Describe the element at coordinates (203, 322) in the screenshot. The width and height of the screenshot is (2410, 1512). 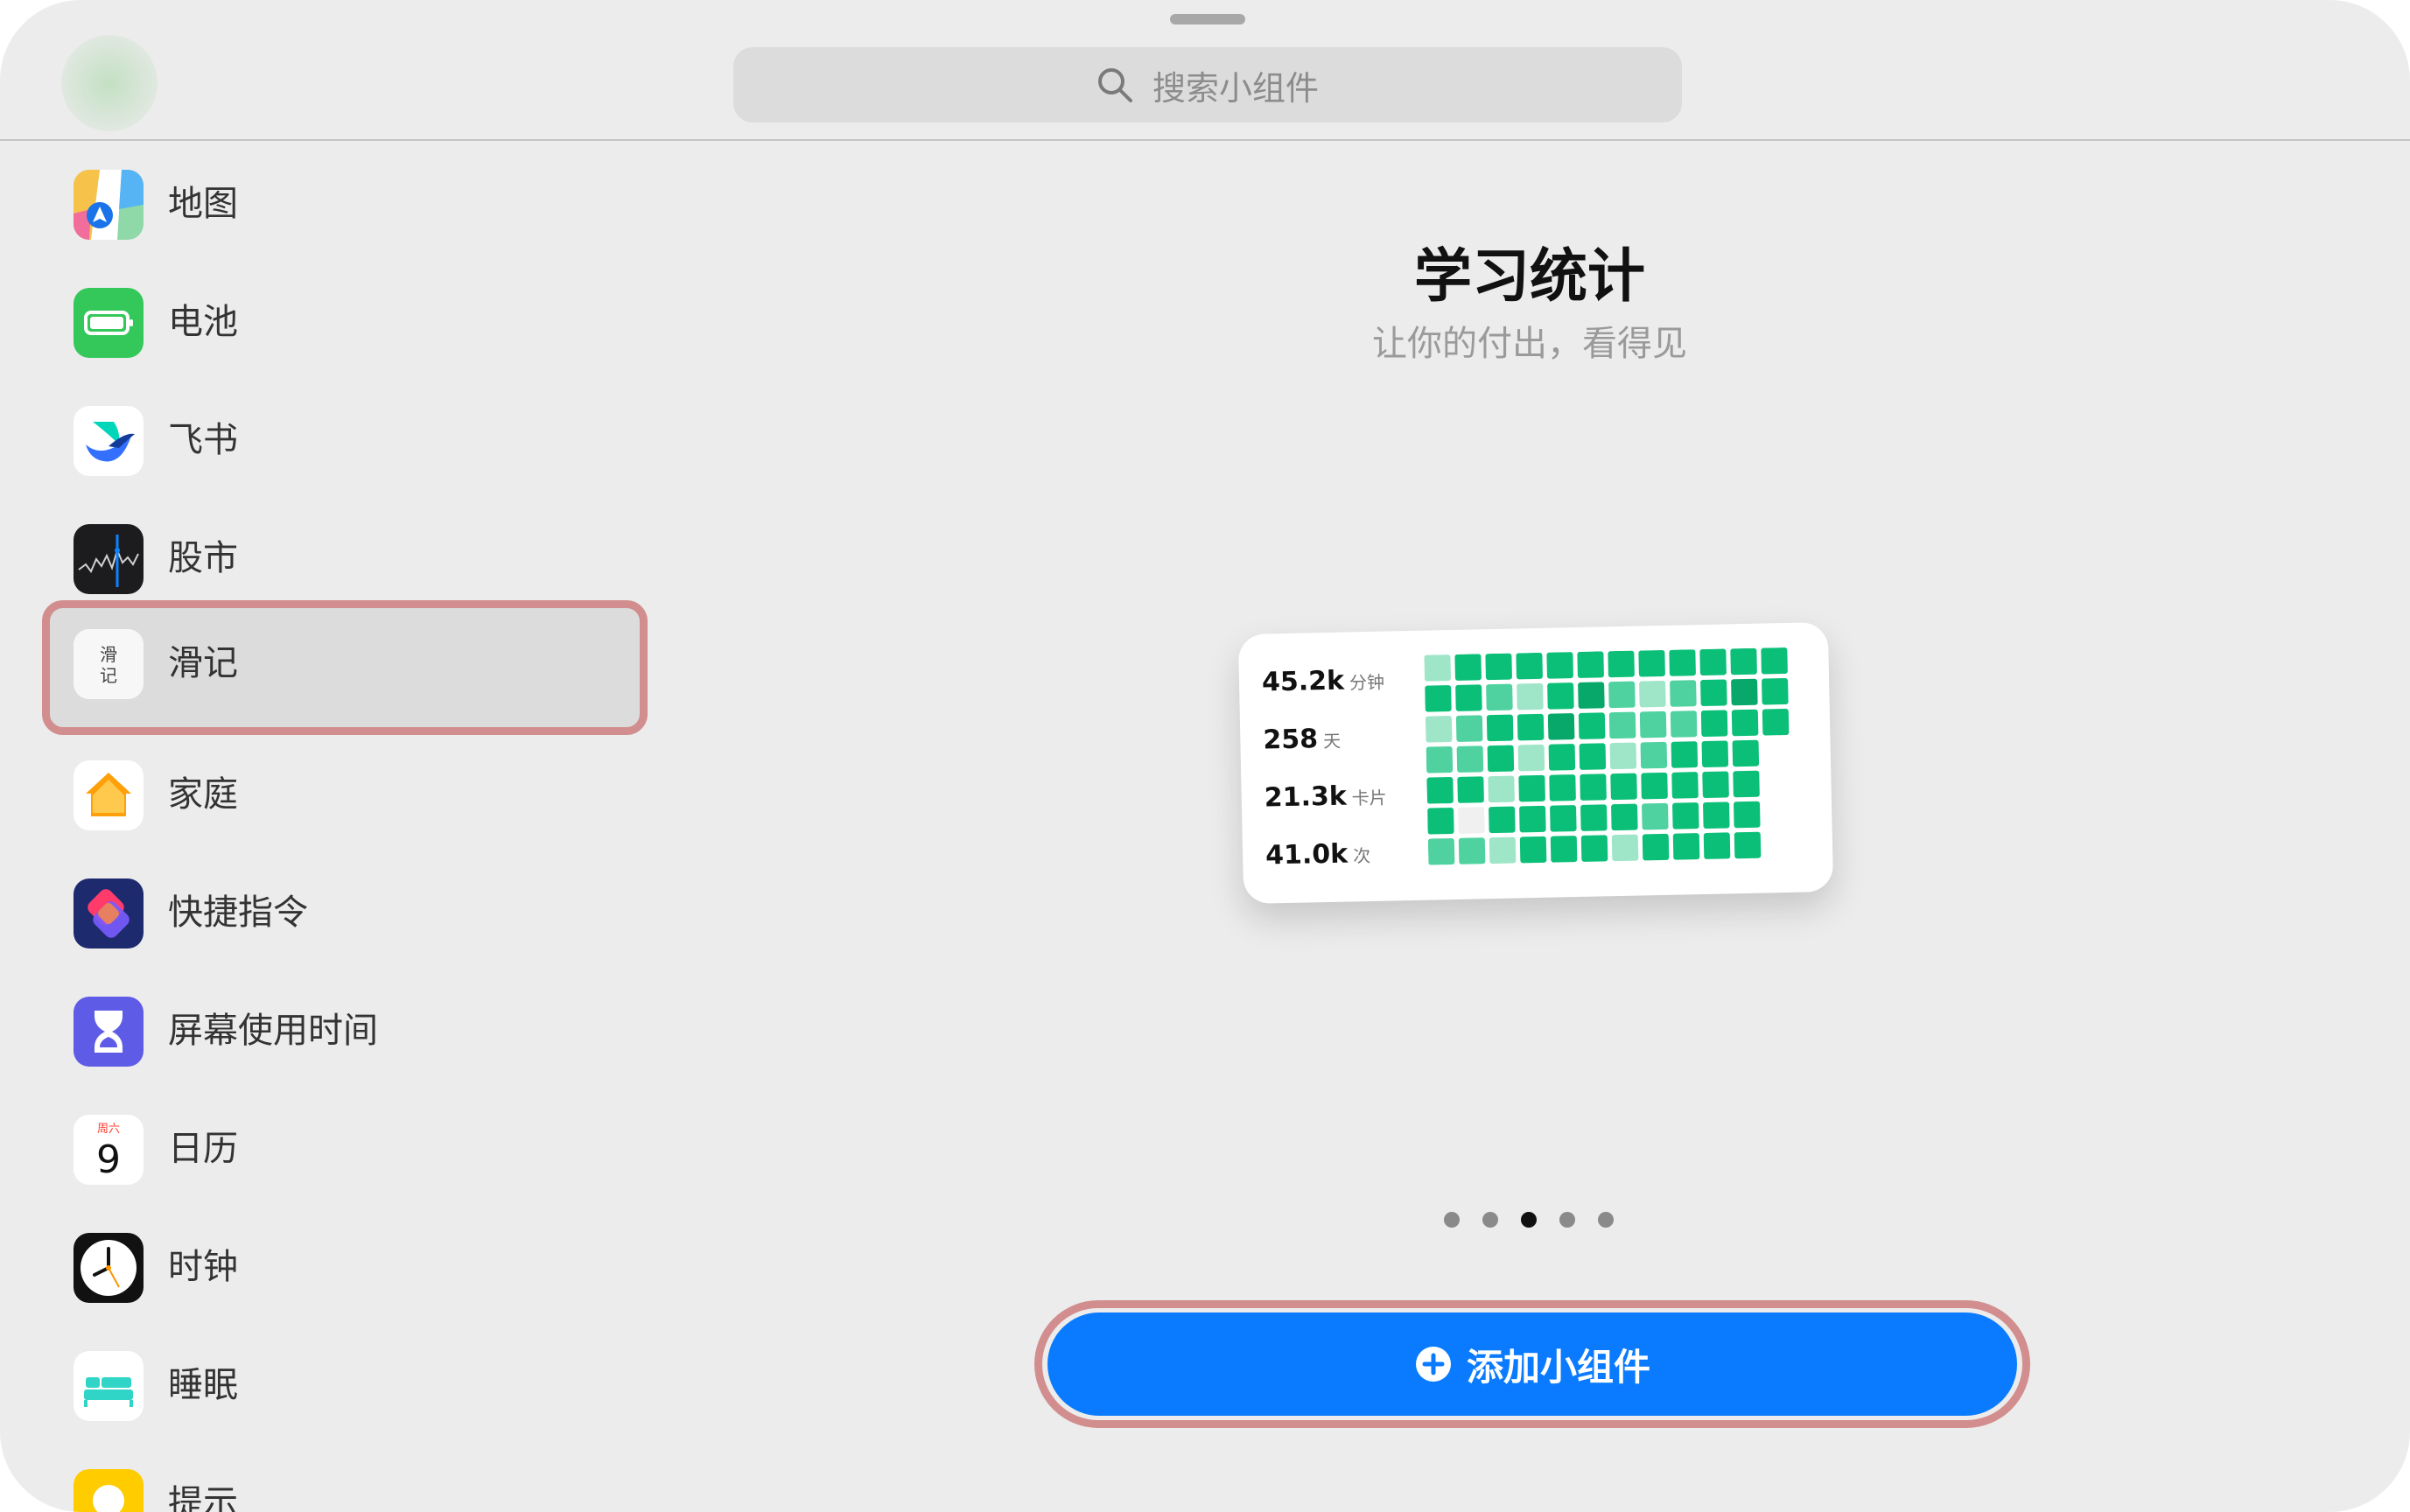
I see `sidebar-item-label: 电池` at that location.